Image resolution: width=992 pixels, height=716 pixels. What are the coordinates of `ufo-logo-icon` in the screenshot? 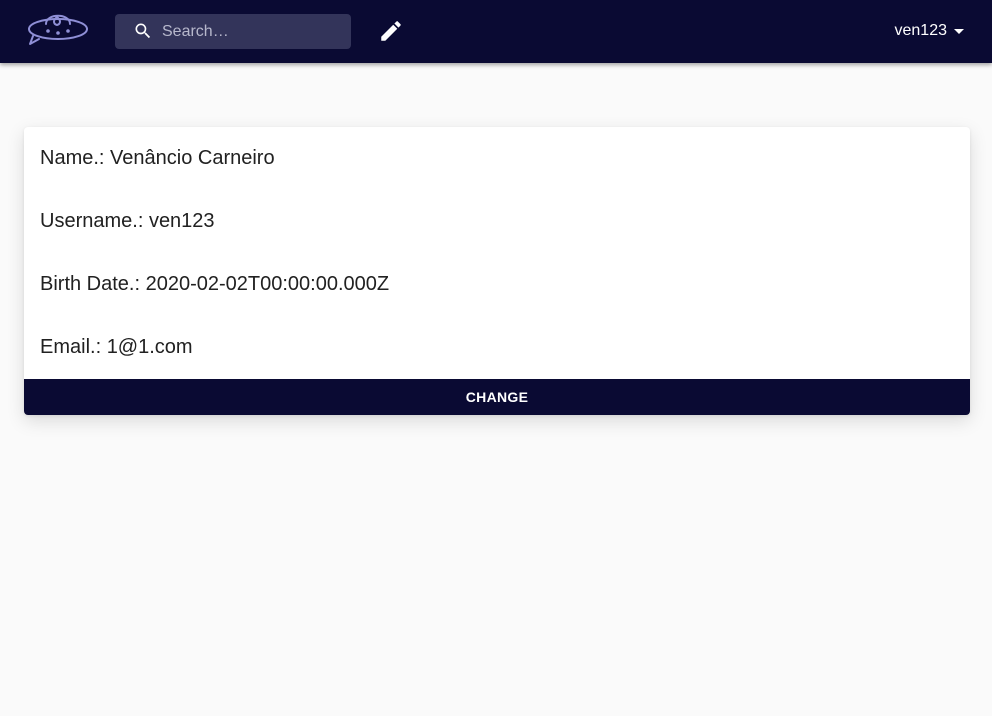 It's located at (58, 29).